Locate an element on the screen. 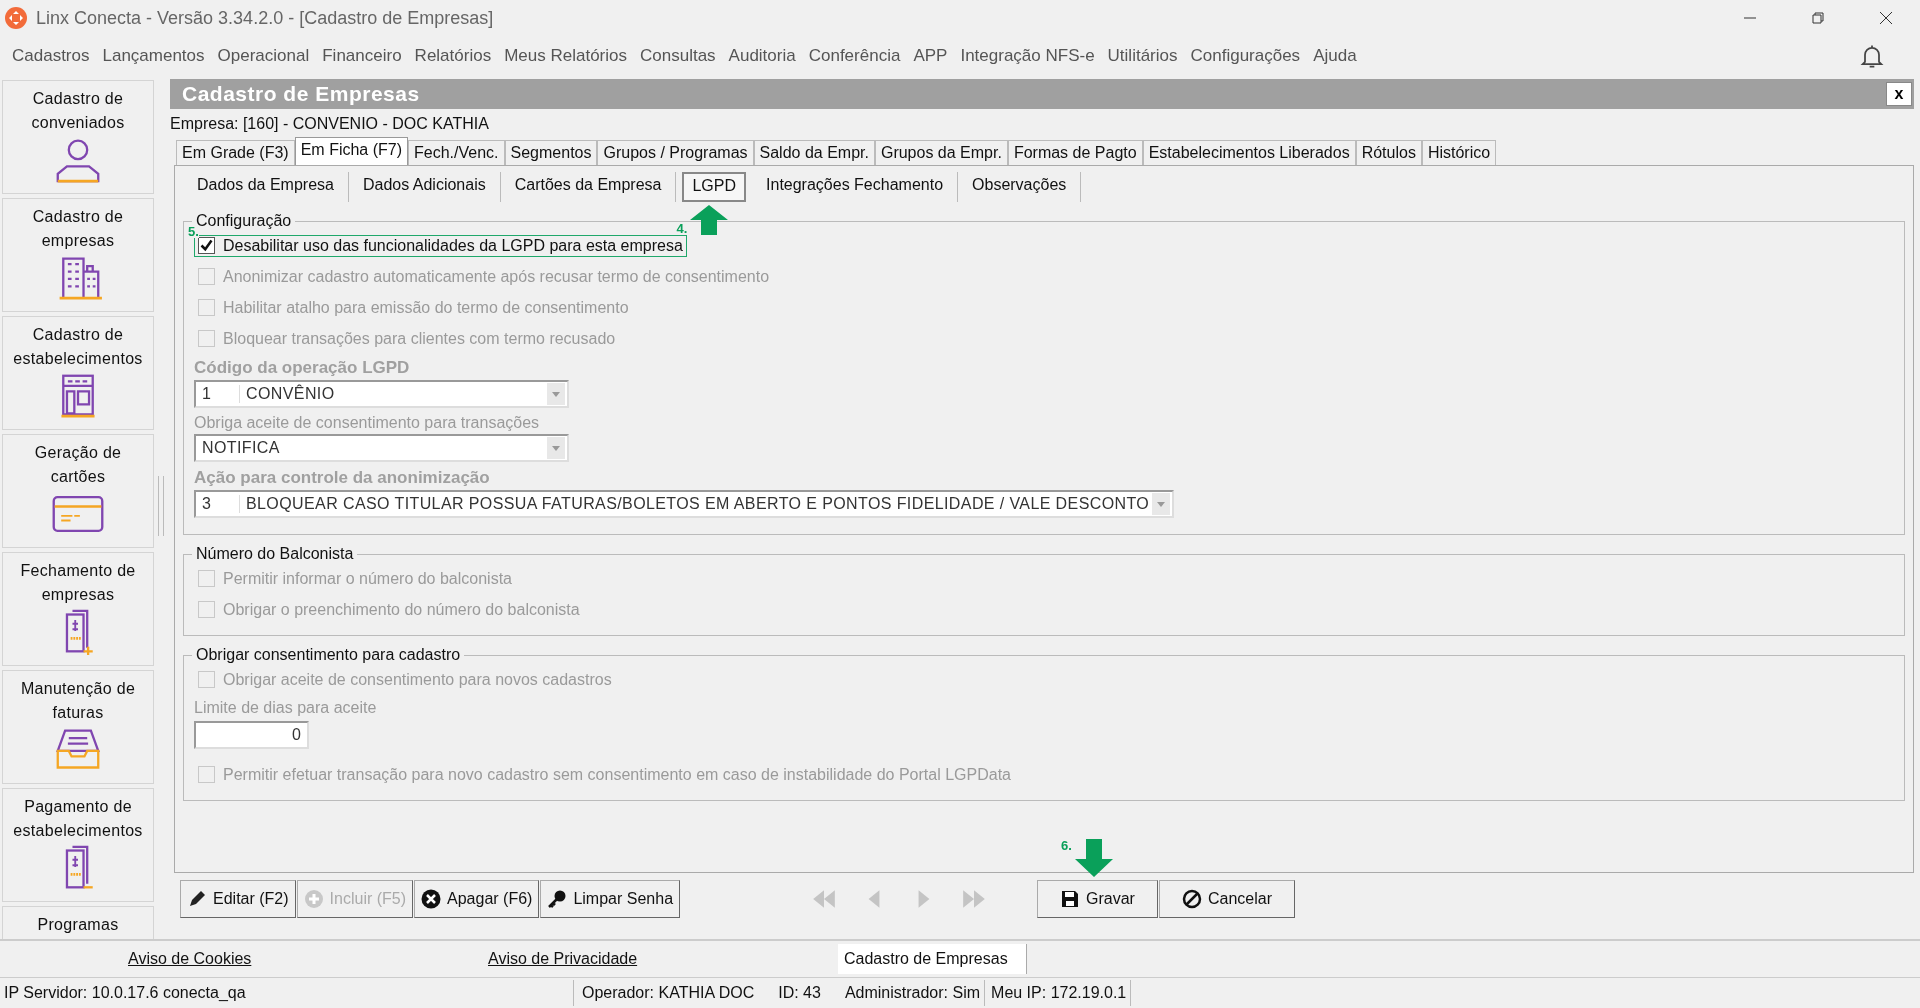 This screenshot has height=1008, width=1920. close-form-button: x is located at coordinates (1899, 94).